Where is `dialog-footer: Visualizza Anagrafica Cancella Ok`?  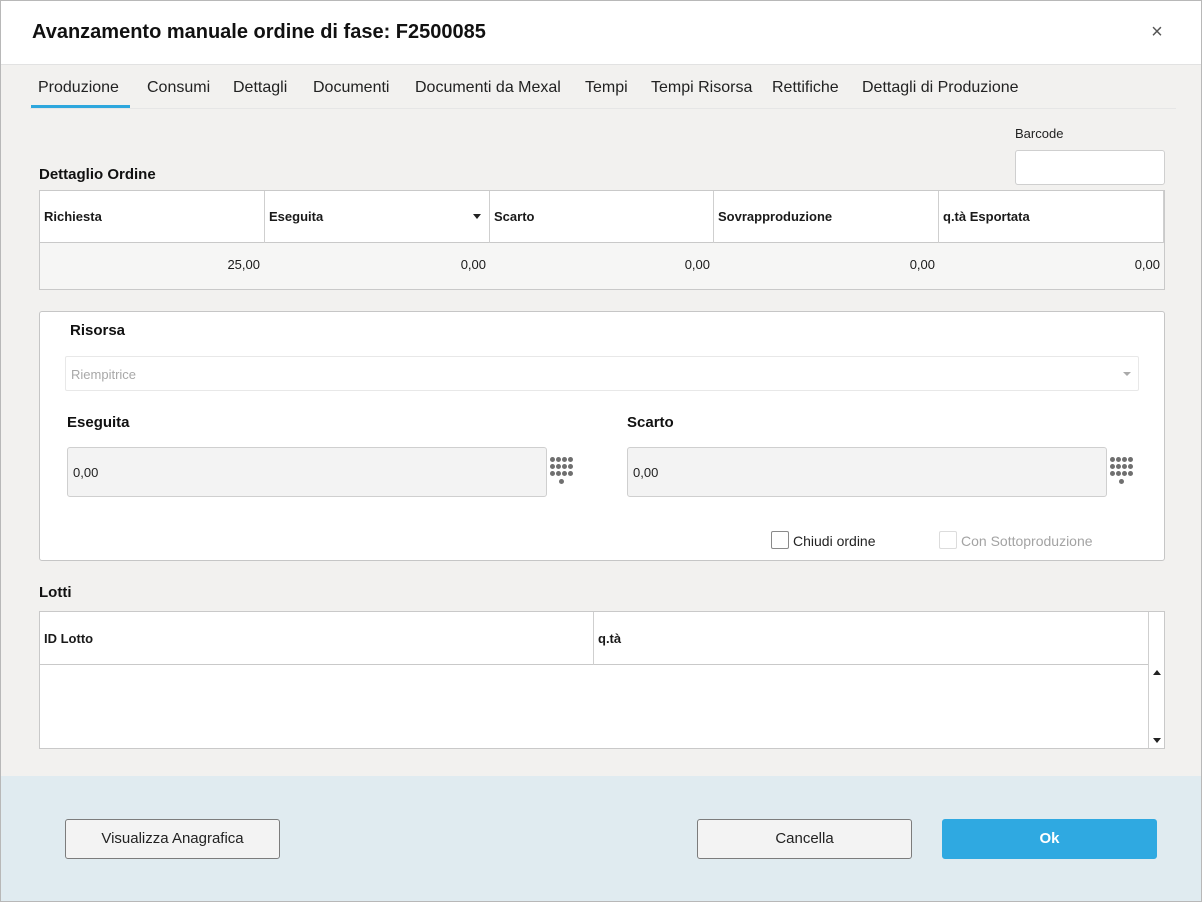
dialog-footer: Visualizza Anagrafica Cancella Ok is located at coordinates (601, 838).